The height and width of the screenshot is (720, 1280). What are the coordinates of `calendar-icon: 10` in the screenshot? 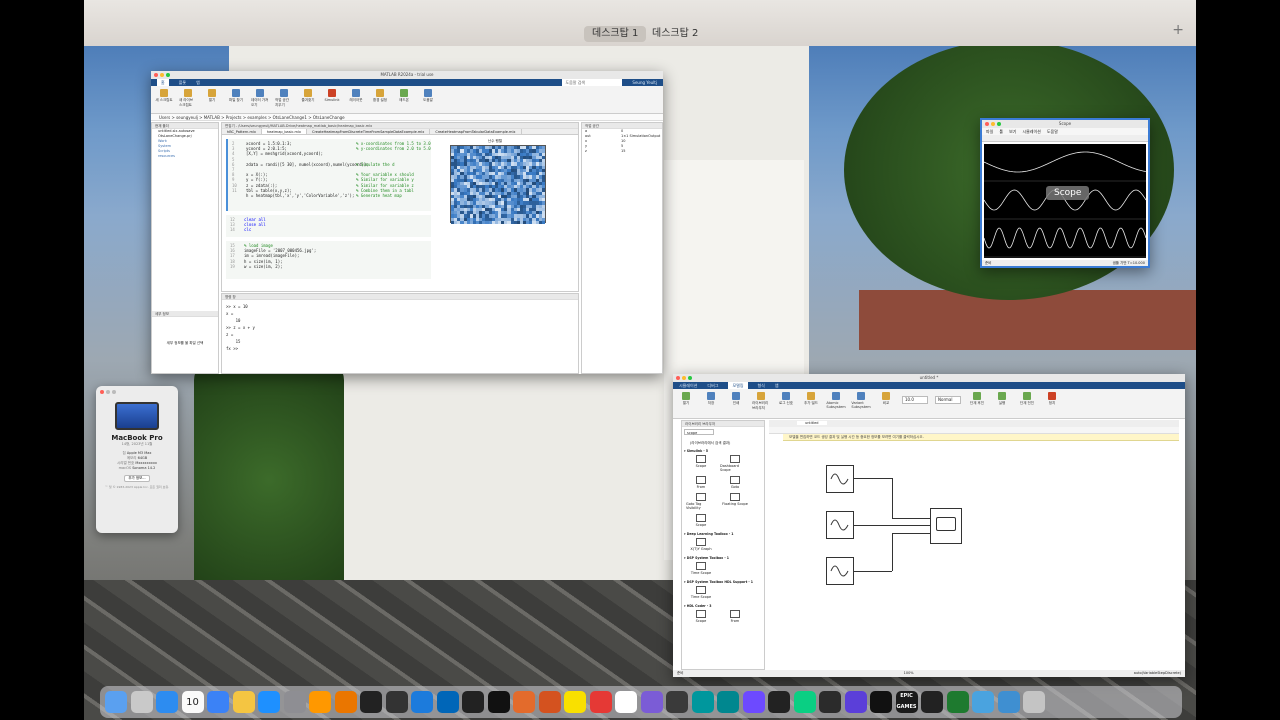 It's located at (192, 702).